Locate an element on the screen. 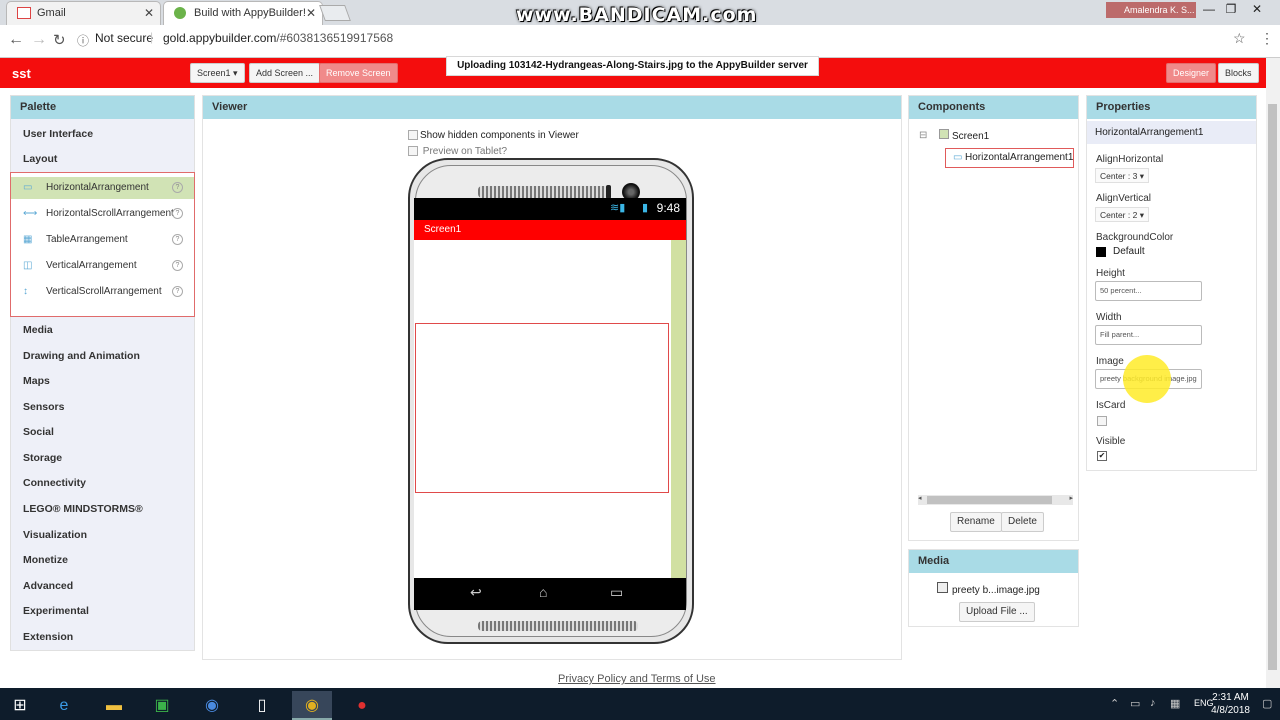 This screenshot has height=720, width=1280. palette-title: Palette is located at coordinates (102, 107).